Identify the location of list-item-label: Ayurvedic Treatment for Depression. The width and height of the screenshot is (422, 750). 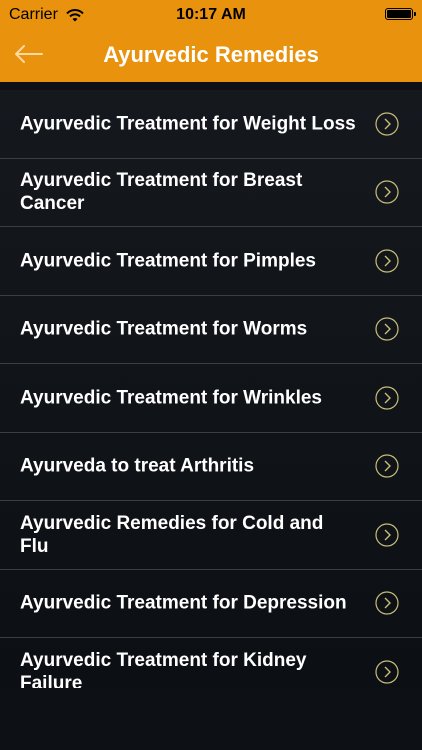
(183, 603).